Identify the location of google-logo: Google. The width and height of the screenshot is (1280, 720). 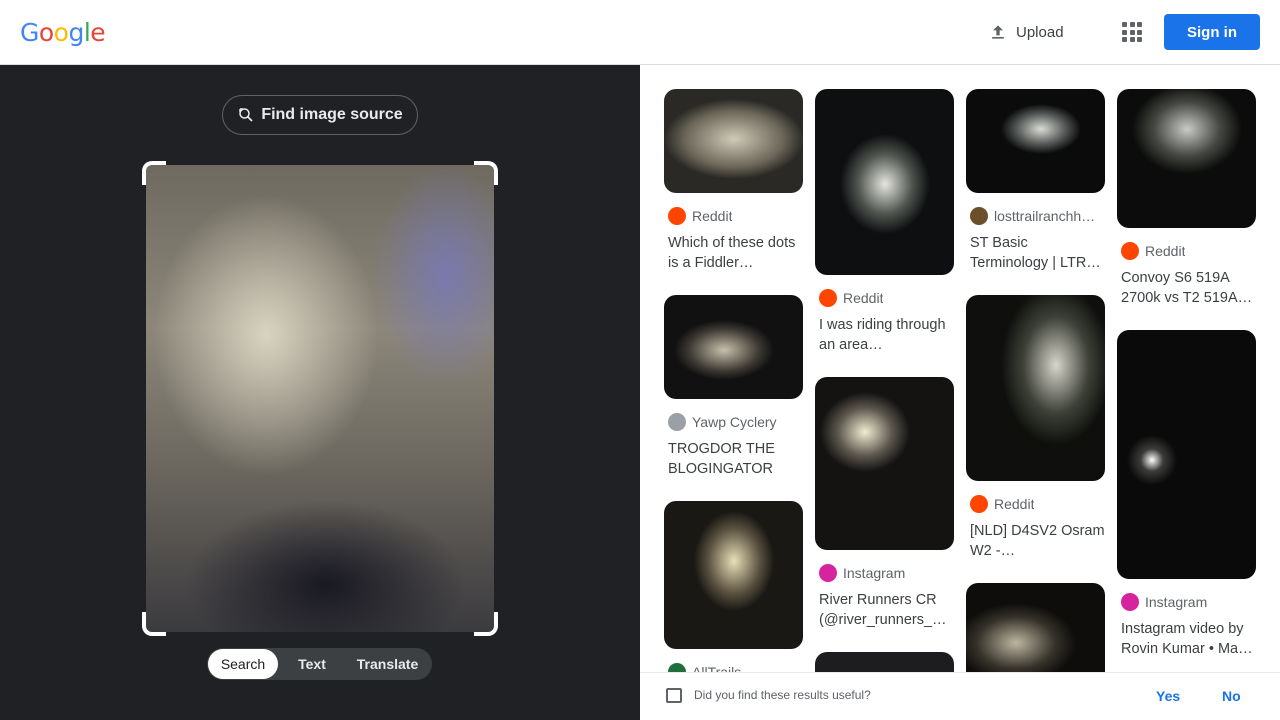
(63, 32).